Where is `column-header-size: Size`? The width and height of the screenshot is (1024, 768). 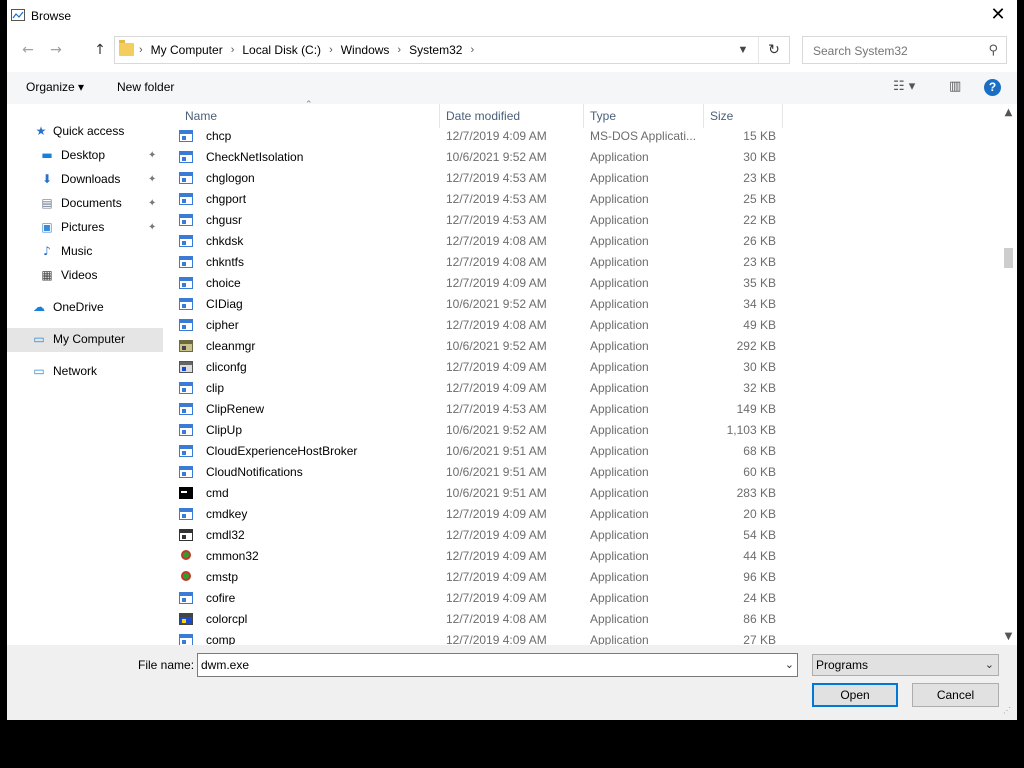
column-header-size: Size is located at coordinates (721, 116).